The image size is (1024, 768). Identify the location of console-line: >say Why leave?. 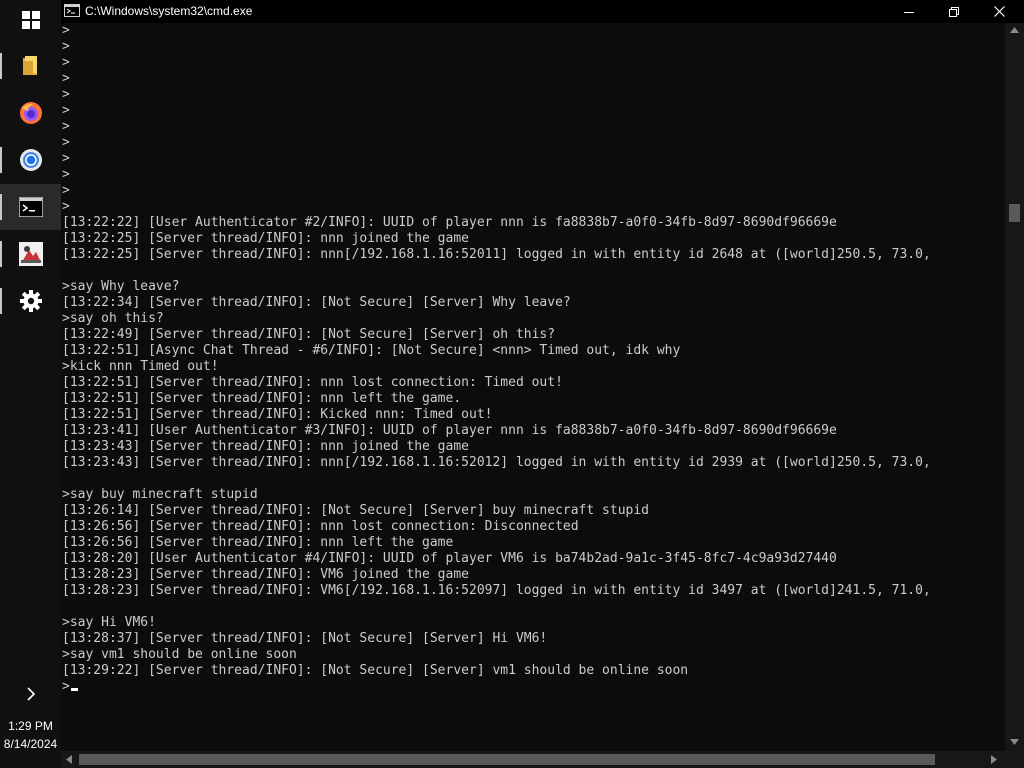
(121, 286).